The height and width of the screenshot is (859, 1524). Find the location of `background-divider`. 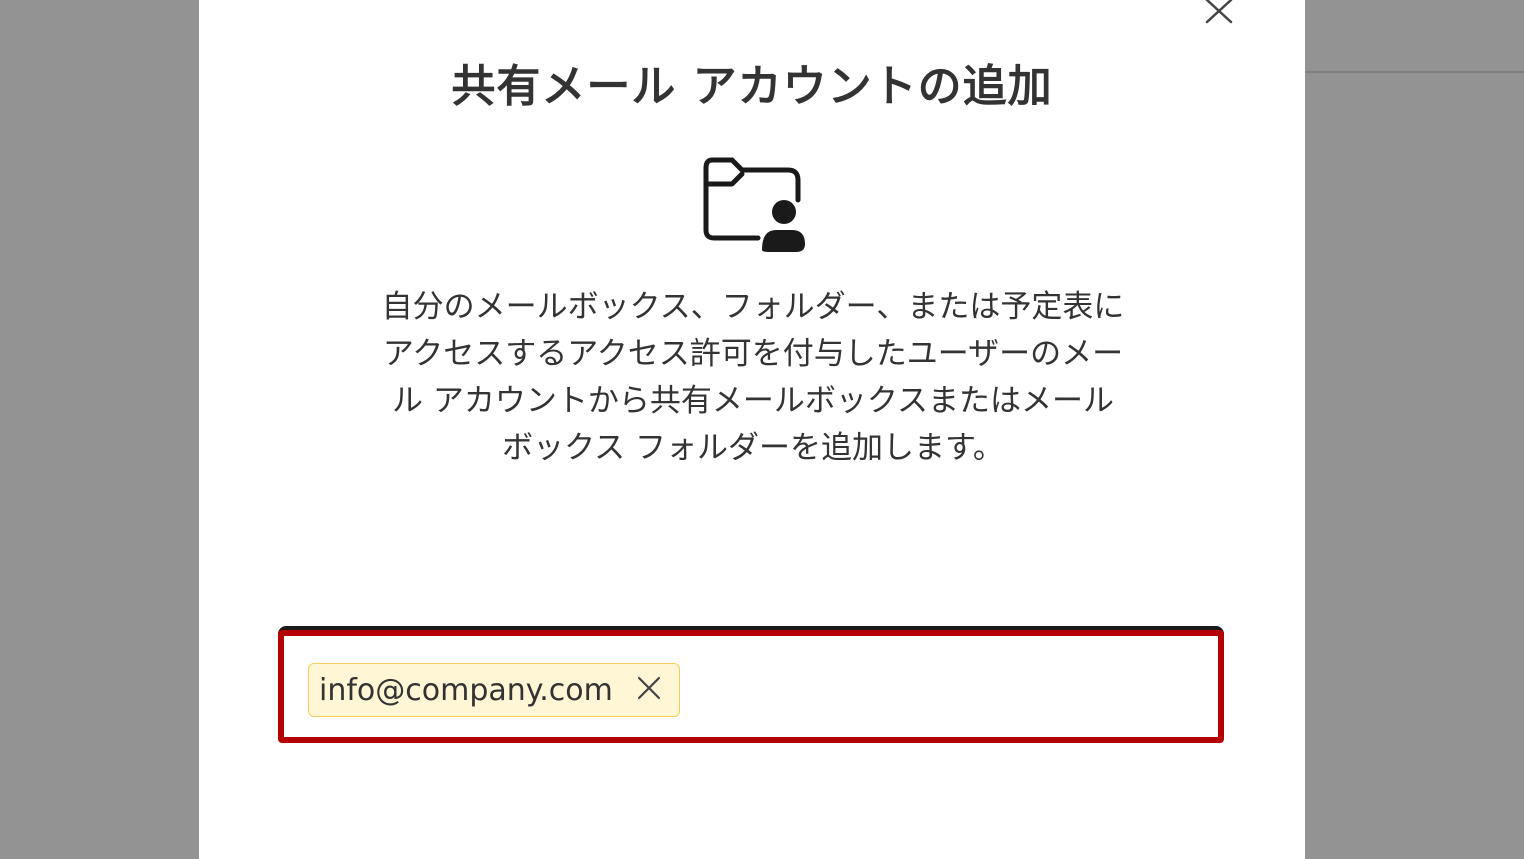

background-divider is located at coordinates (1414, 72).